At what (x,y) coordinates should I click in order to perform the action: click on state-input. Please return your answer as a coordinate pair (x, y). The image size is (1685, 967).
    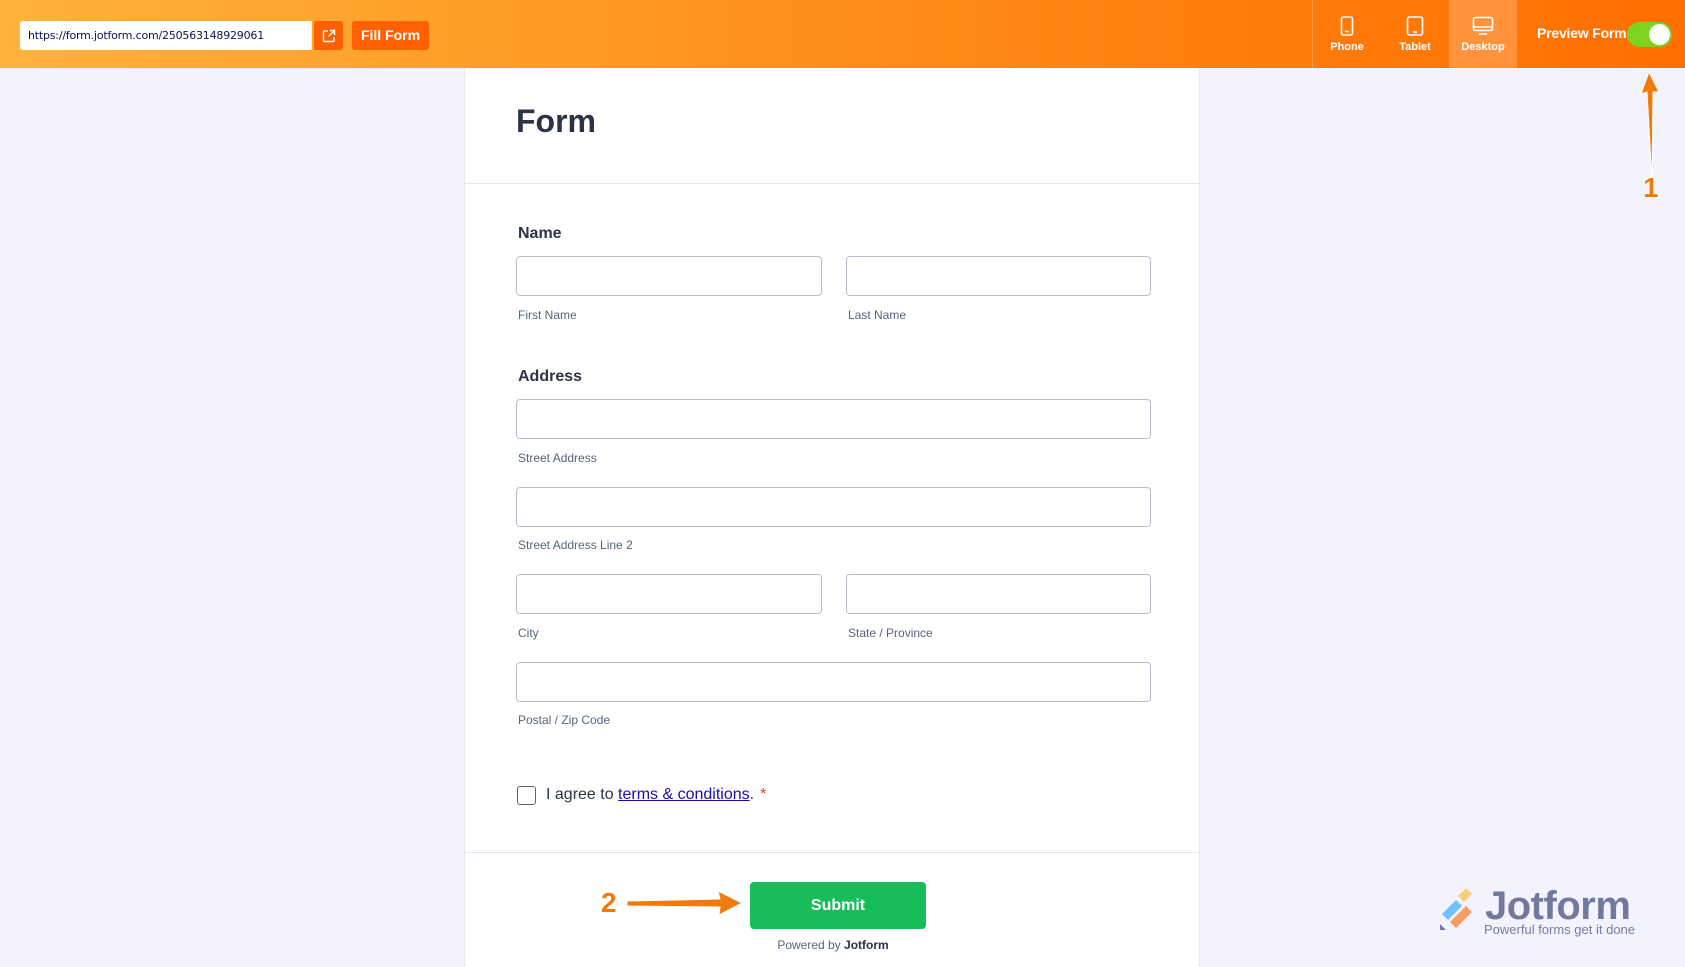
    Looking at the image, I should click on (998, 594).